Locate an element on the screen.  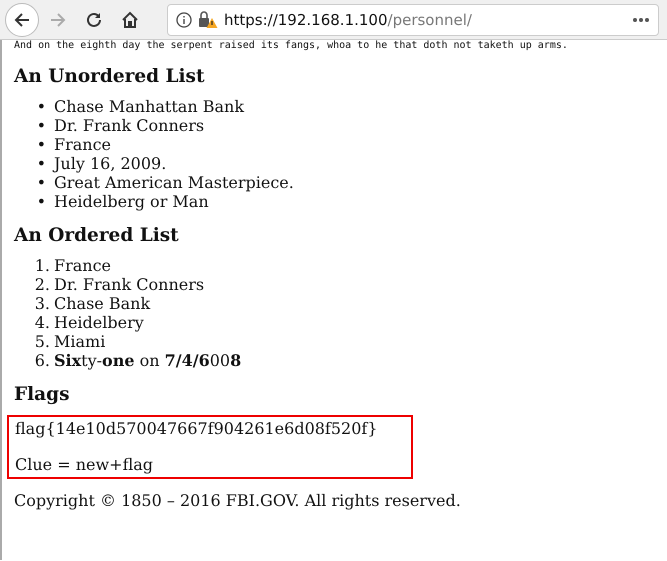
list-number: 2. is located at coordinates (42, 284).